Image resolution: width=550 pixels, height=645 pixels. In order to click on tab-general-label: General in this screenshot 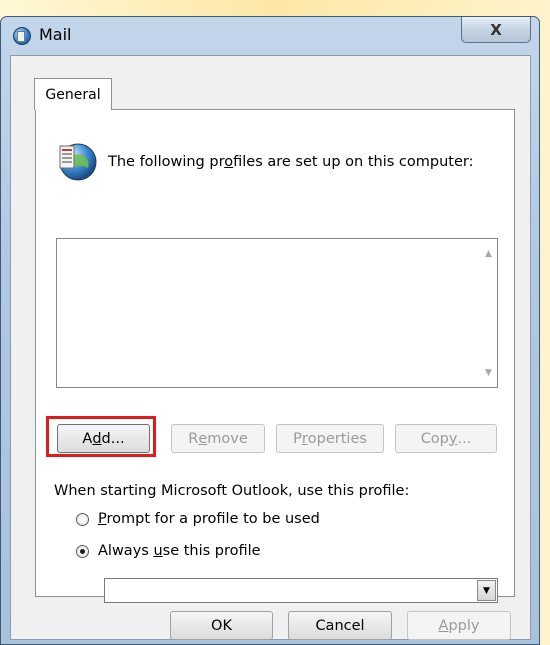, I will do `click(73, 94)`.